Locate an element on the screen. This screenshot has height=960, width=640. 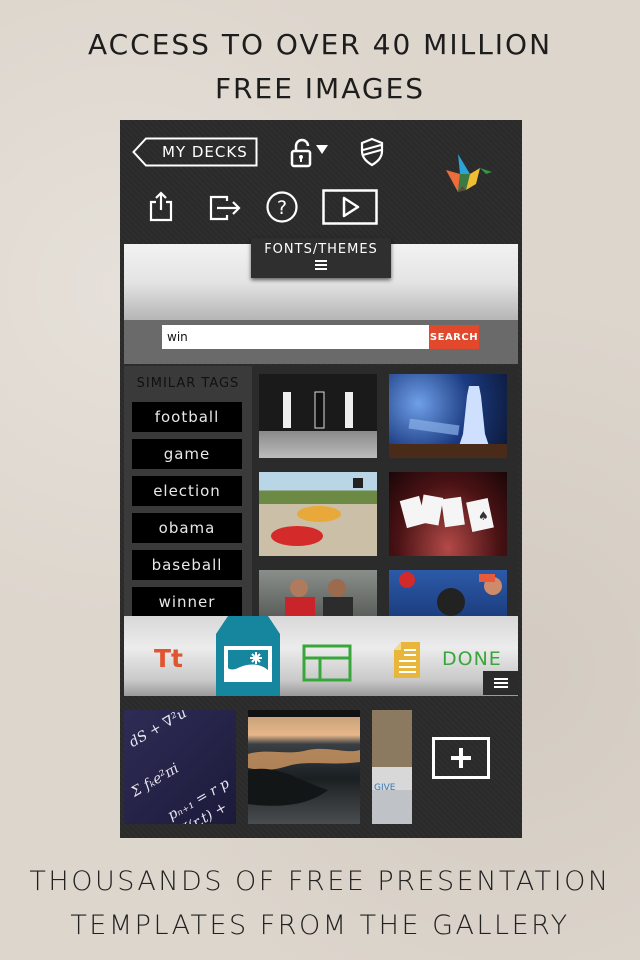
slide-thumbnail-math: dS + ∇²u Σ fₖe²πi pₙ₊₁ = r p Ψ(r,t) + is located at coordinates (180, 767).